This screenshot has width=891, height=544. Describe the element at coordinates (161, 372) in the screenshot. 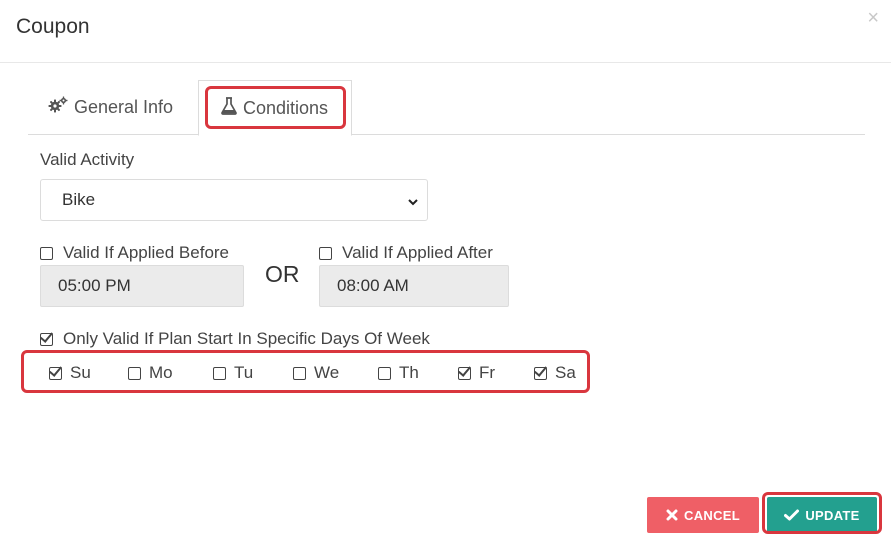

I see `day-label: Mo` at that location.